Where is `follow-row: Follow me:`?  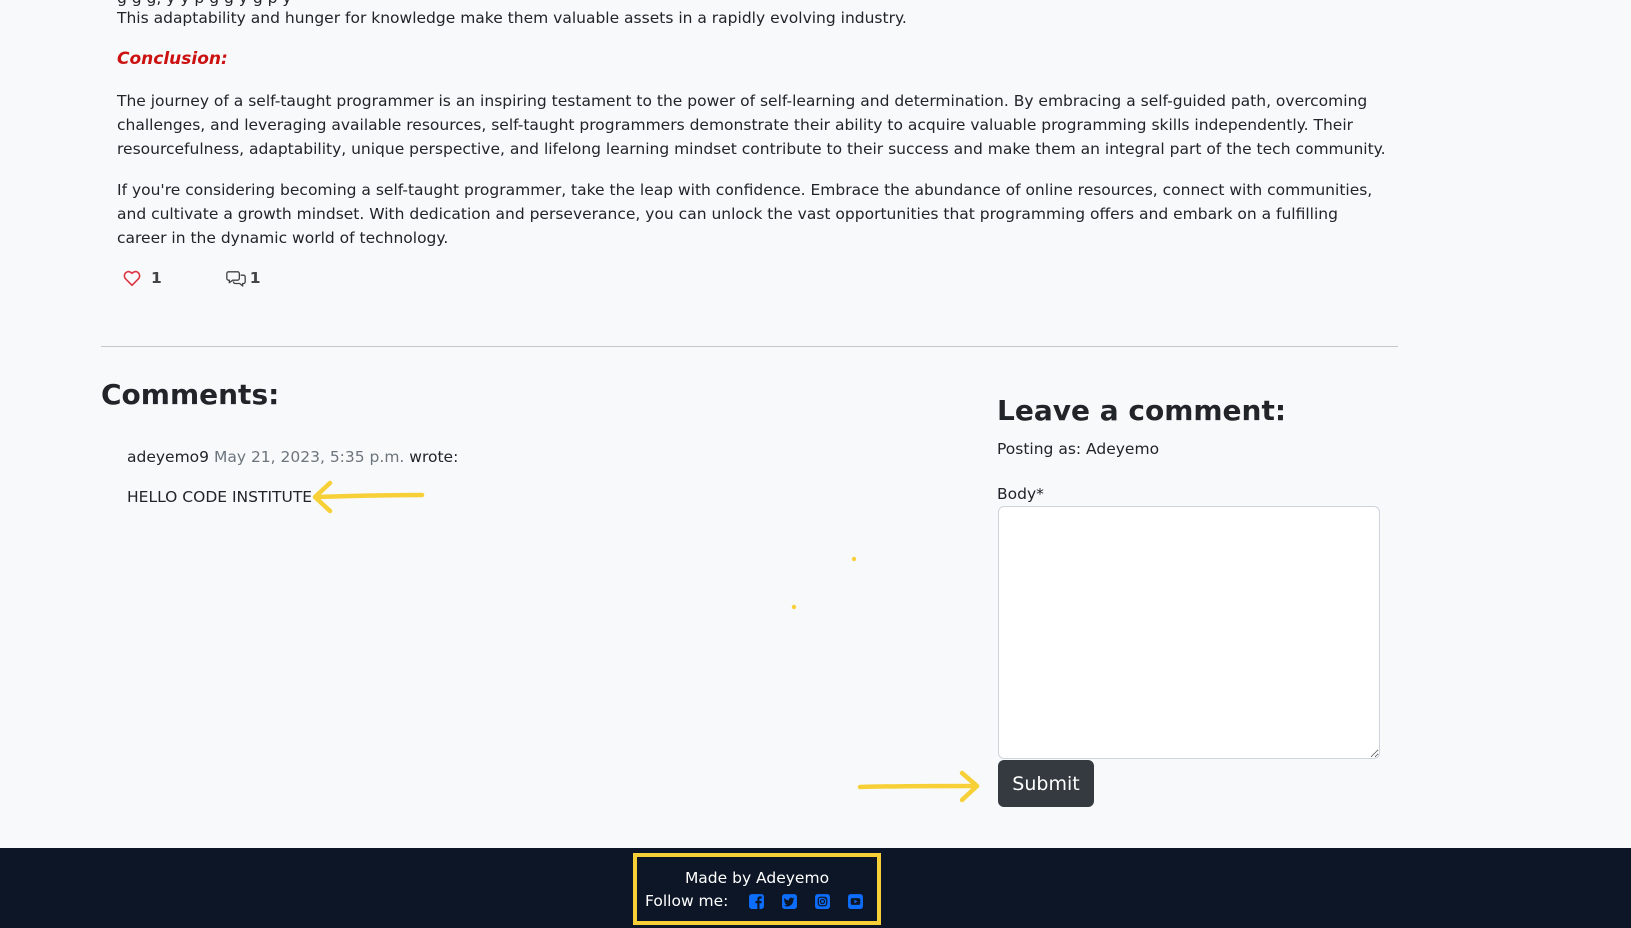 follow-row: Follow me: is located at coordinates (754, 901).